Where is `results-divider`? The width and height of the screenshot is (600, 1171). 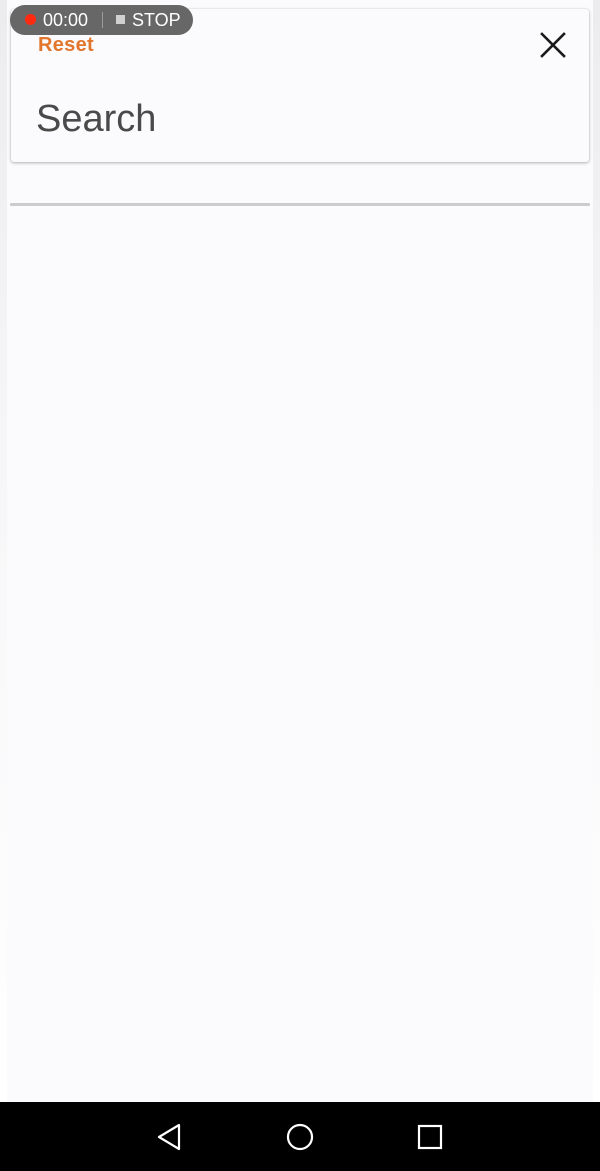
results-divider is located at coordinates (300, 204).